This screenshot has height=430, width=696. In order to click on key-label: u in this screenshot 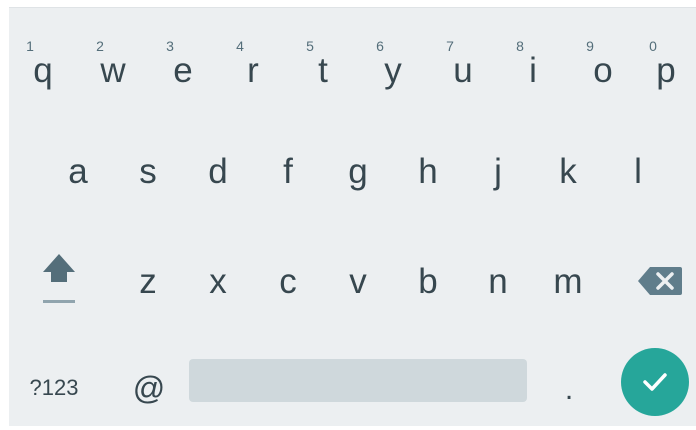, I will do `click(463, 70)`.